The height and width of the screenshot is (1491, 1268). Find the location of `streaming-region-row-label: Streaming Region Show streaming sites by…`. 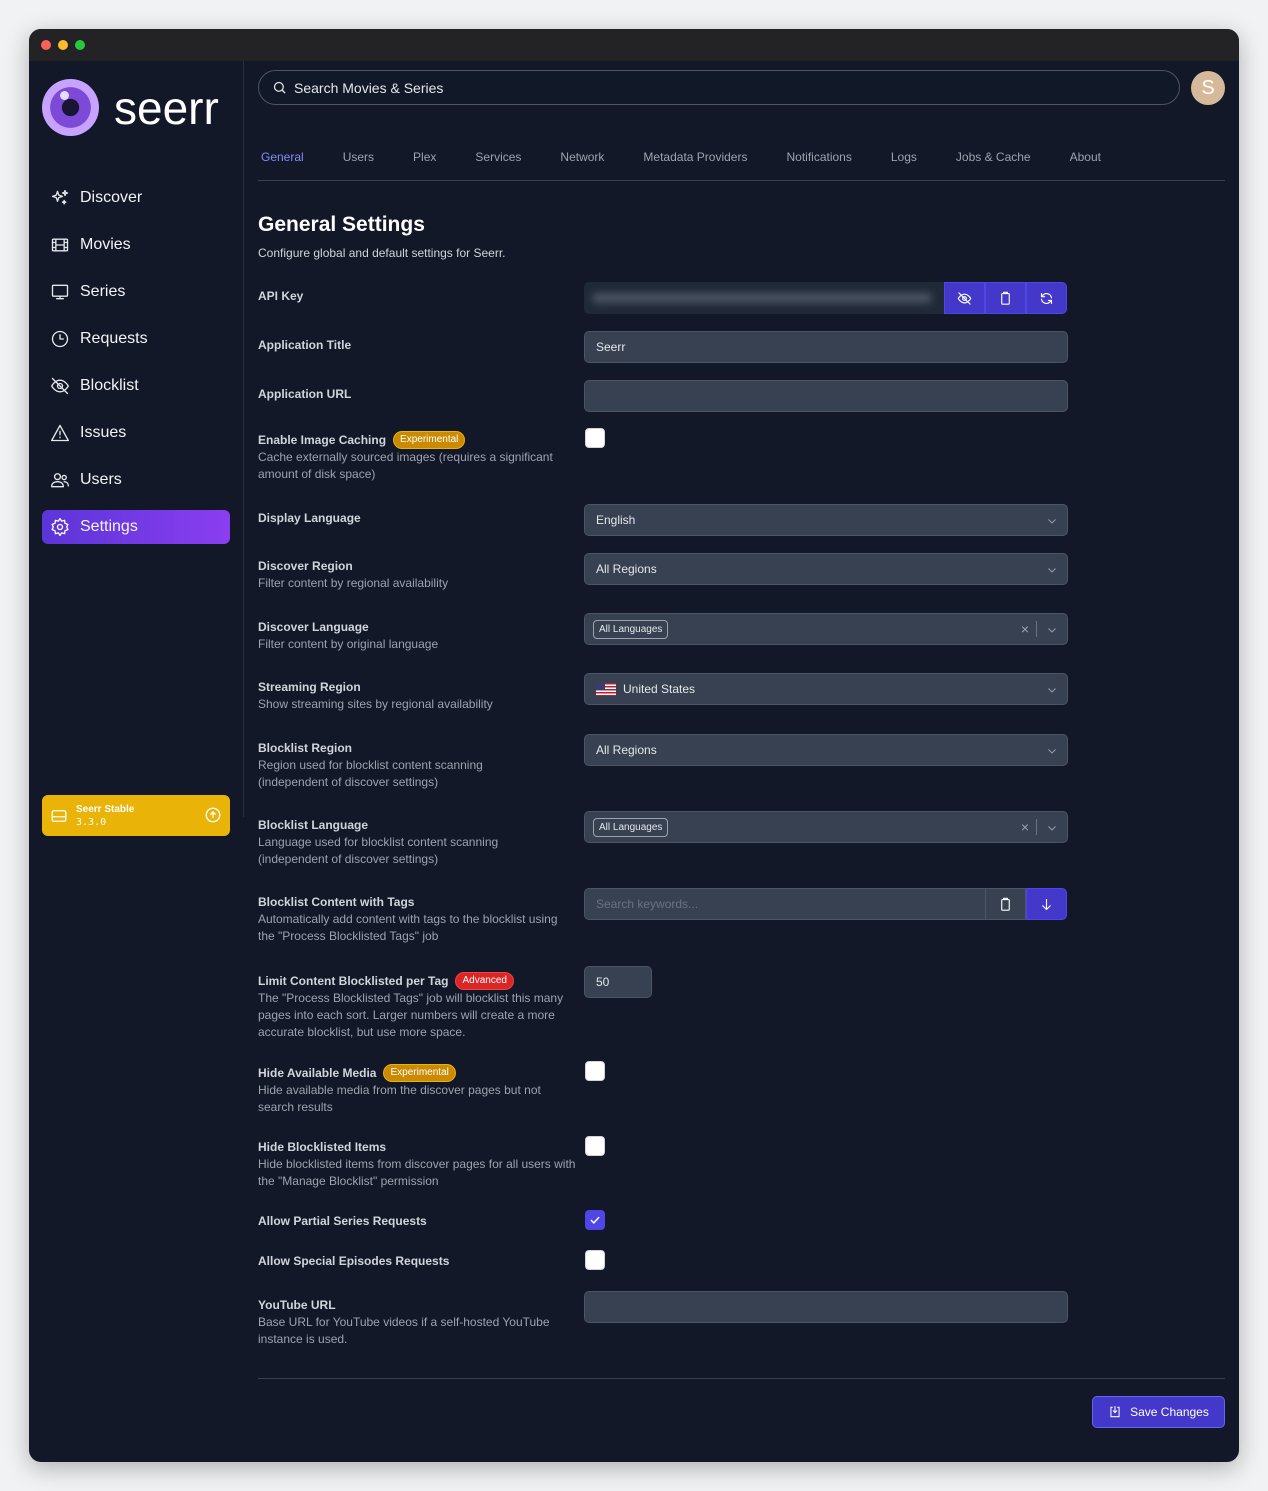

streaming-region-row-label: Streaming Region Show streaming sites by… is located at coordinates (418, 696).